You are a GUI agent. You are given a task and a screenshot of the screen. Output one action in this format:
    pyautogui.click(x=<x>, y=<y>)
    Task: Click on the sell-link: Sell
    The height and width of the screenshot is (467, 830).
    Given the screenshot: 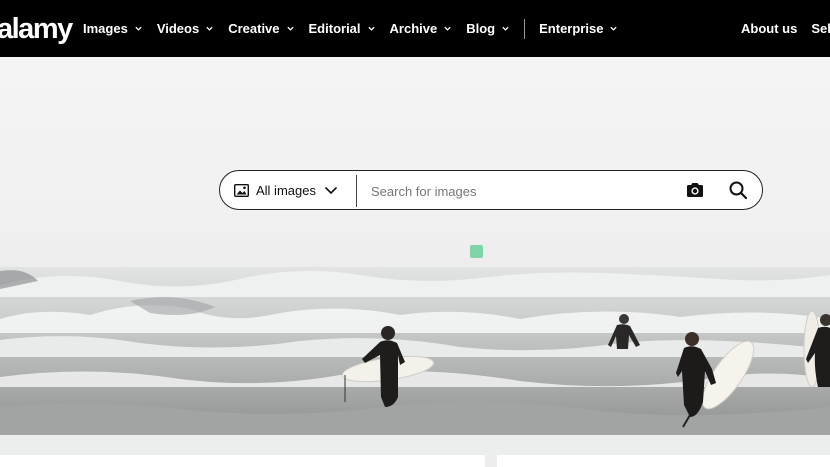 What is the action you would take?
    pyautogui.click(x=820, y=28)
    